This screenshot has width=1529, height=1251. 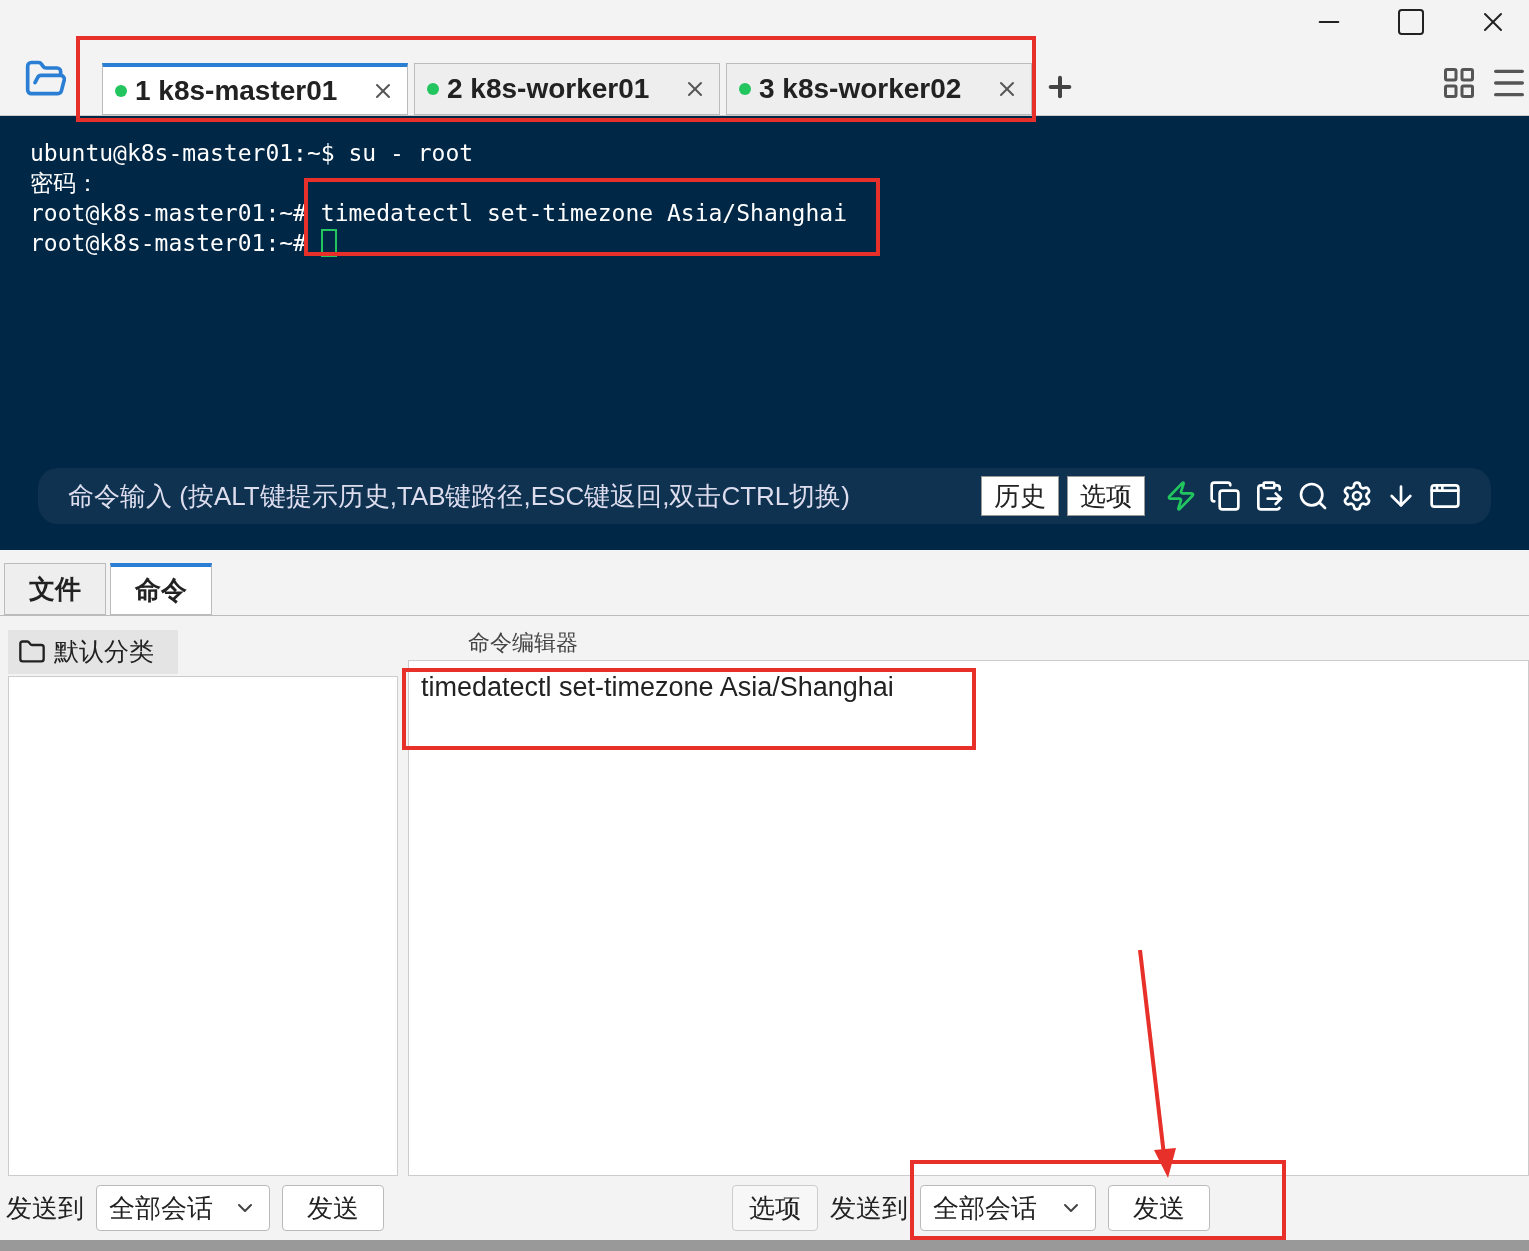 I want to click on category-tab: 默认分类, so click(x=93, y=652).